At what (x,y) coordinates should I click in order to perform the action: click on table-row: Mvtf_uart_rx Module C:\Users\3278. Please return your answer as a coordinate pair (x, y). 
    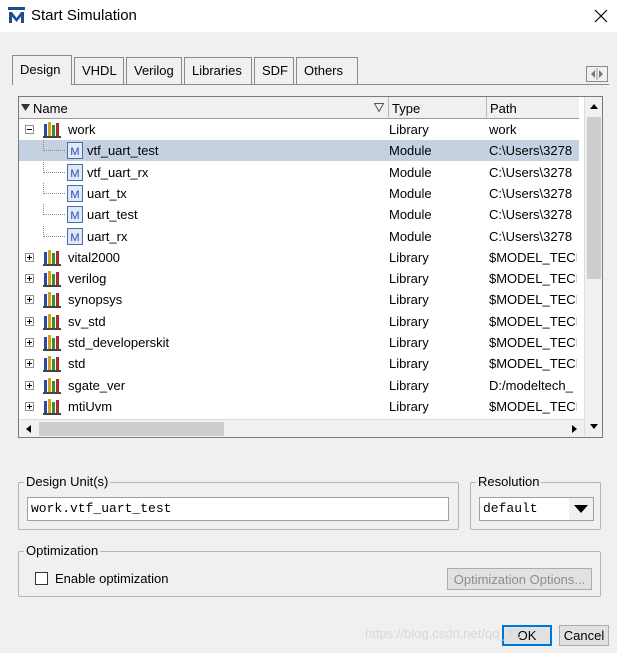
    Looking at the image, I should click on (299, 172).